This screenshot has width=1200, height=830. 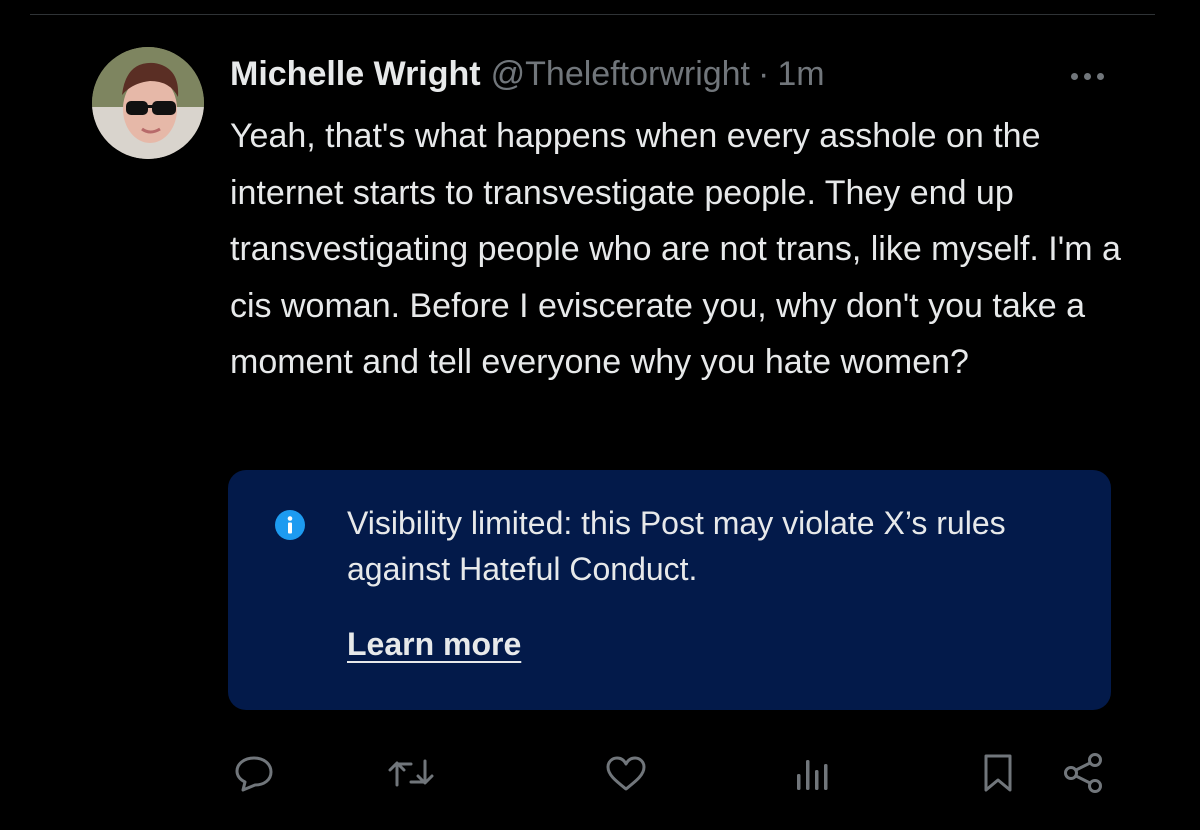 What do you see at coordinates (626, 774) in the screenshot?
I see `like-icon` at bounding box center [626, 774].